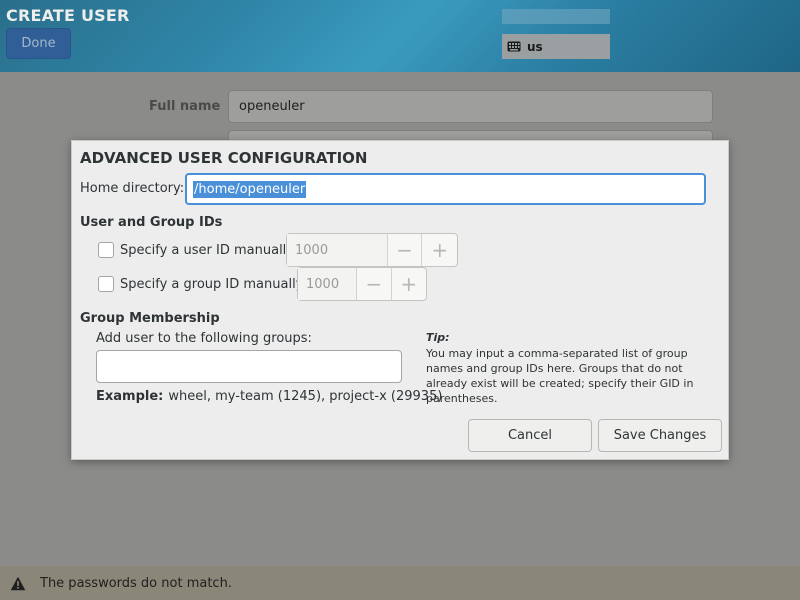 This screenshot has height=600, width=800. I want to click on dialog-title: ADVANCED USER CONFIGURATION, so click(224, 158).